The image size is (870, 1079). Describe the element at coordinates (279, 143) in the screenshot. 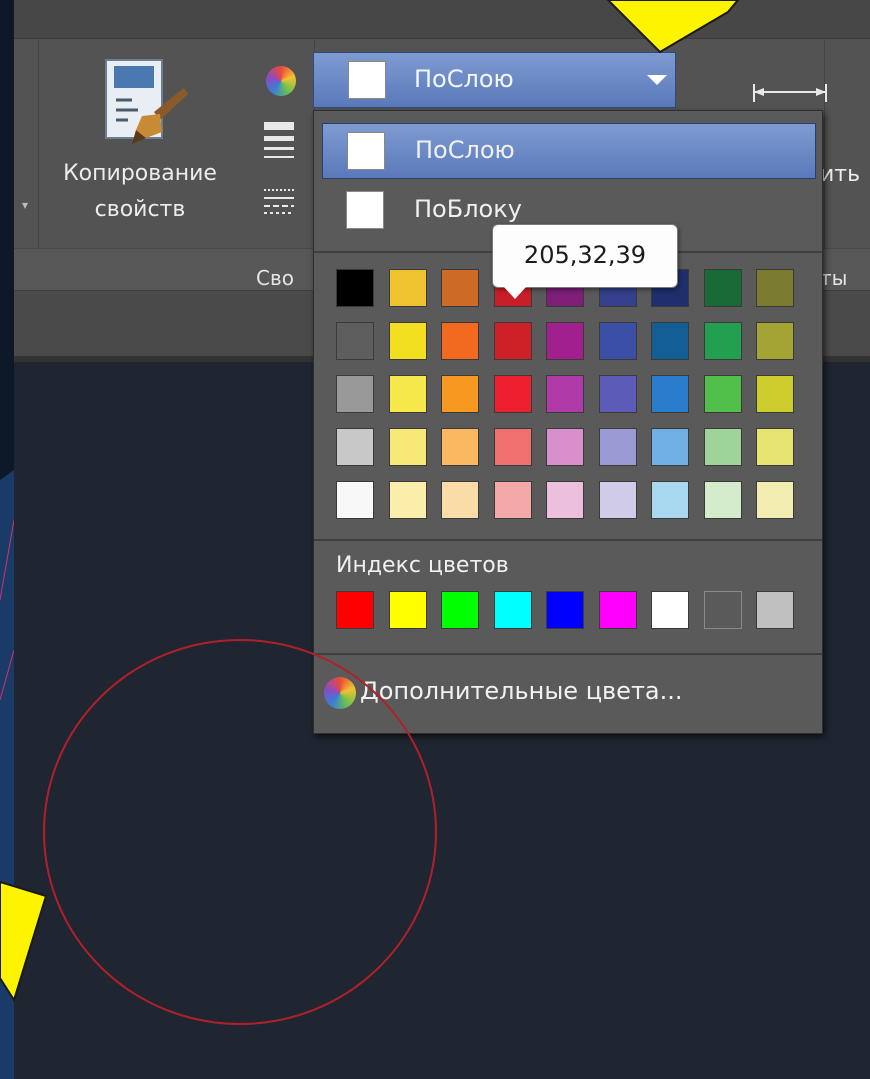

I see `lineweight-icon` at that location.